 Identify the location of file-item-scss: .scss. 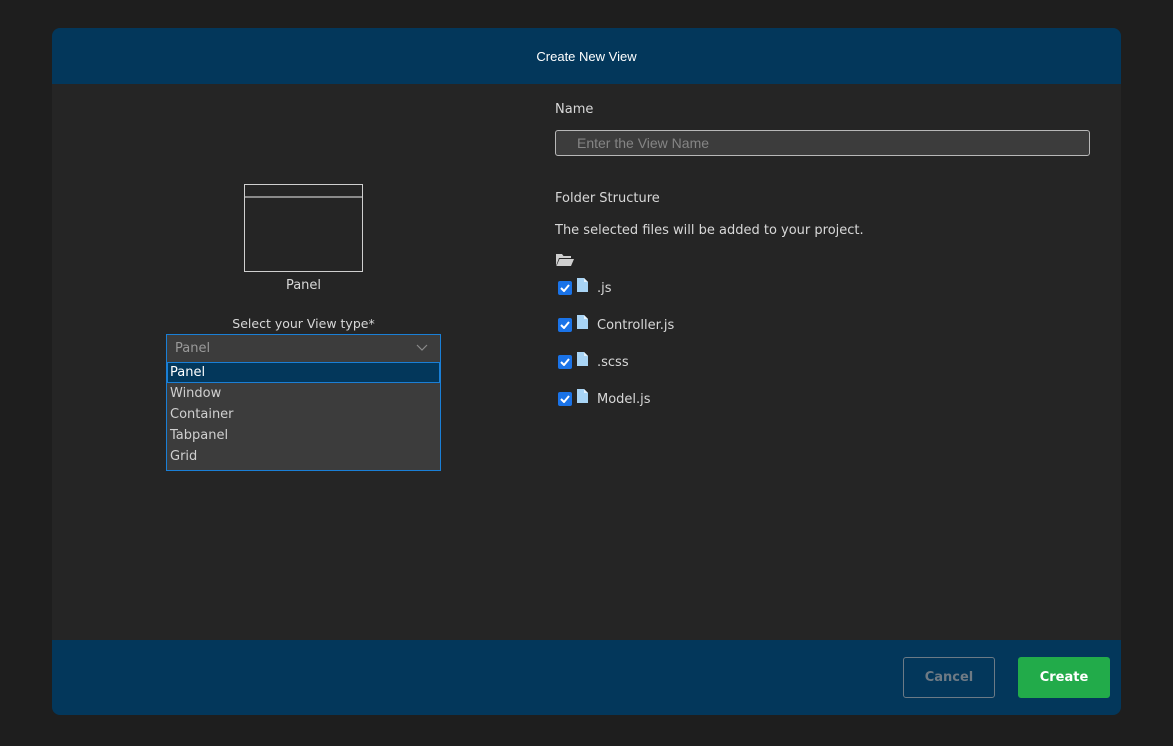
(616, 369).